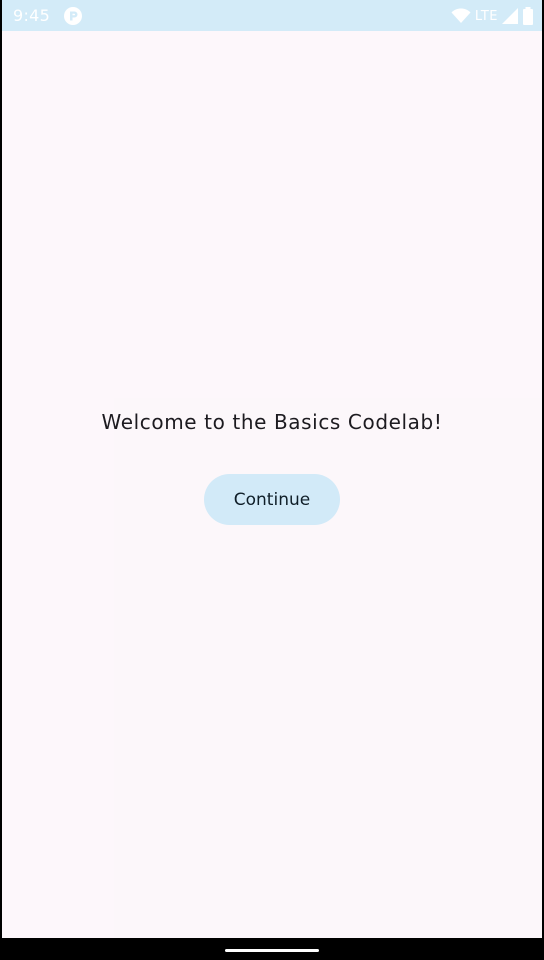 This screenshot has width=544, height=960. I want to click on welcome-heading: Welcome to the Basics Codelab!, so click(272, 422).